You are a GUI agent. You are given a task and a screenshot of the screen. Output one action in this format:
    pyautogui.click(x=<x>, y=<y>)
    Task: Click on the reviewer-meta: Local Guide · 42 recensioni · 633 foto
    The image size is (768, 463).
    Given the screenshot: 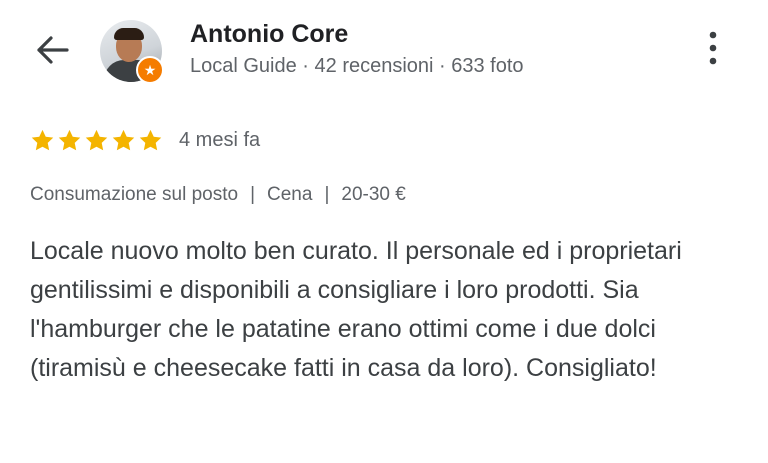 What is the action you would take?
    pyautogui.click(x=357, y=66)
    